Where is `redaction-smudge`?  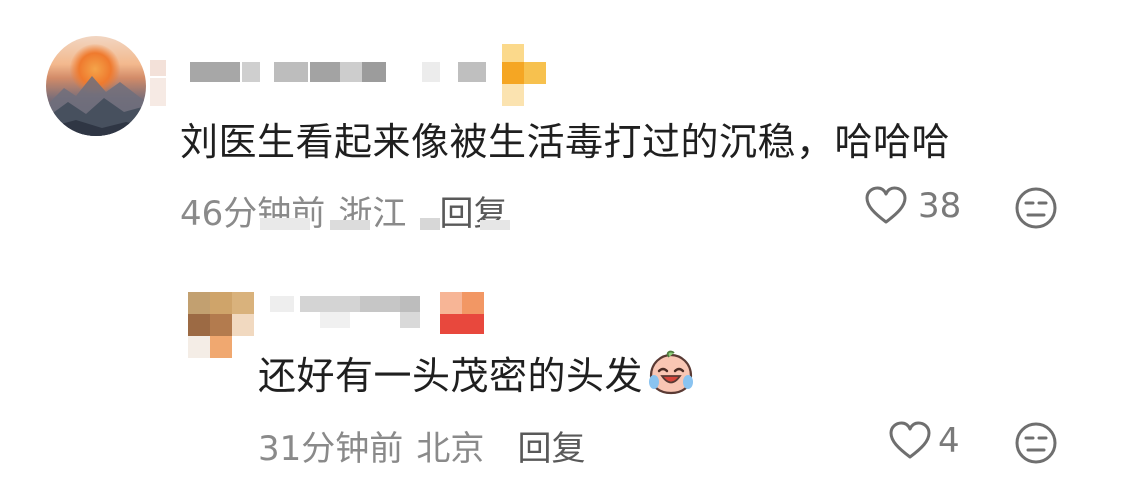
redaction-smudge is located at coordinates (400, 226).